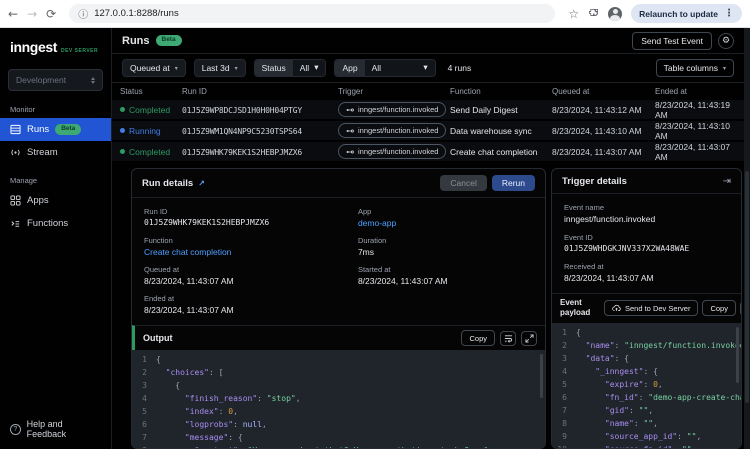 This screenshot has height=449, width=750. Describe the element at coordinates (573, 14) in the screenshot. I see `bookmark-star-icon: ☆` at that location.